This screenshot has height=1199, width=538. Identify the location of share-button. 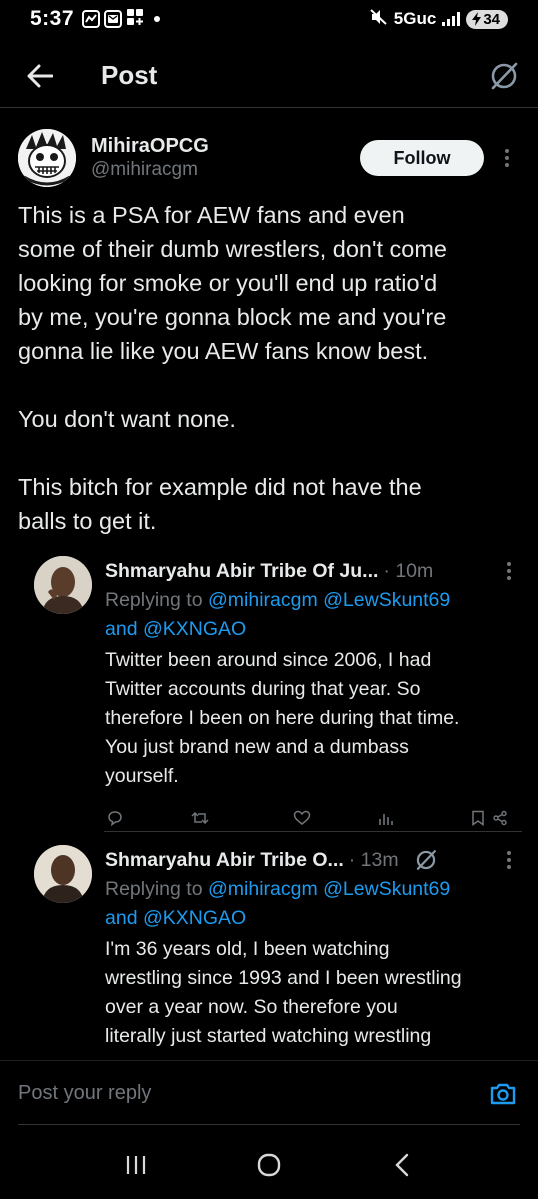
(500, 818).